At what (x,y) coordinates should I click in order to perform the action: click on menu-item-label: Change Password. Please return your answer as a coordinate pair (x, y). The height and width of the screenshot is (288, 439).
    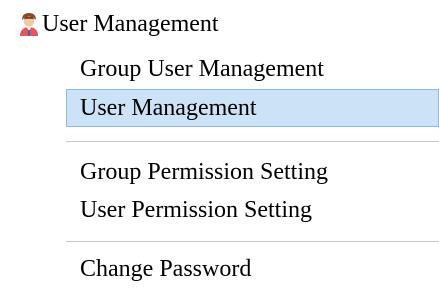
    Looking at the image, I should click on (166, 269).